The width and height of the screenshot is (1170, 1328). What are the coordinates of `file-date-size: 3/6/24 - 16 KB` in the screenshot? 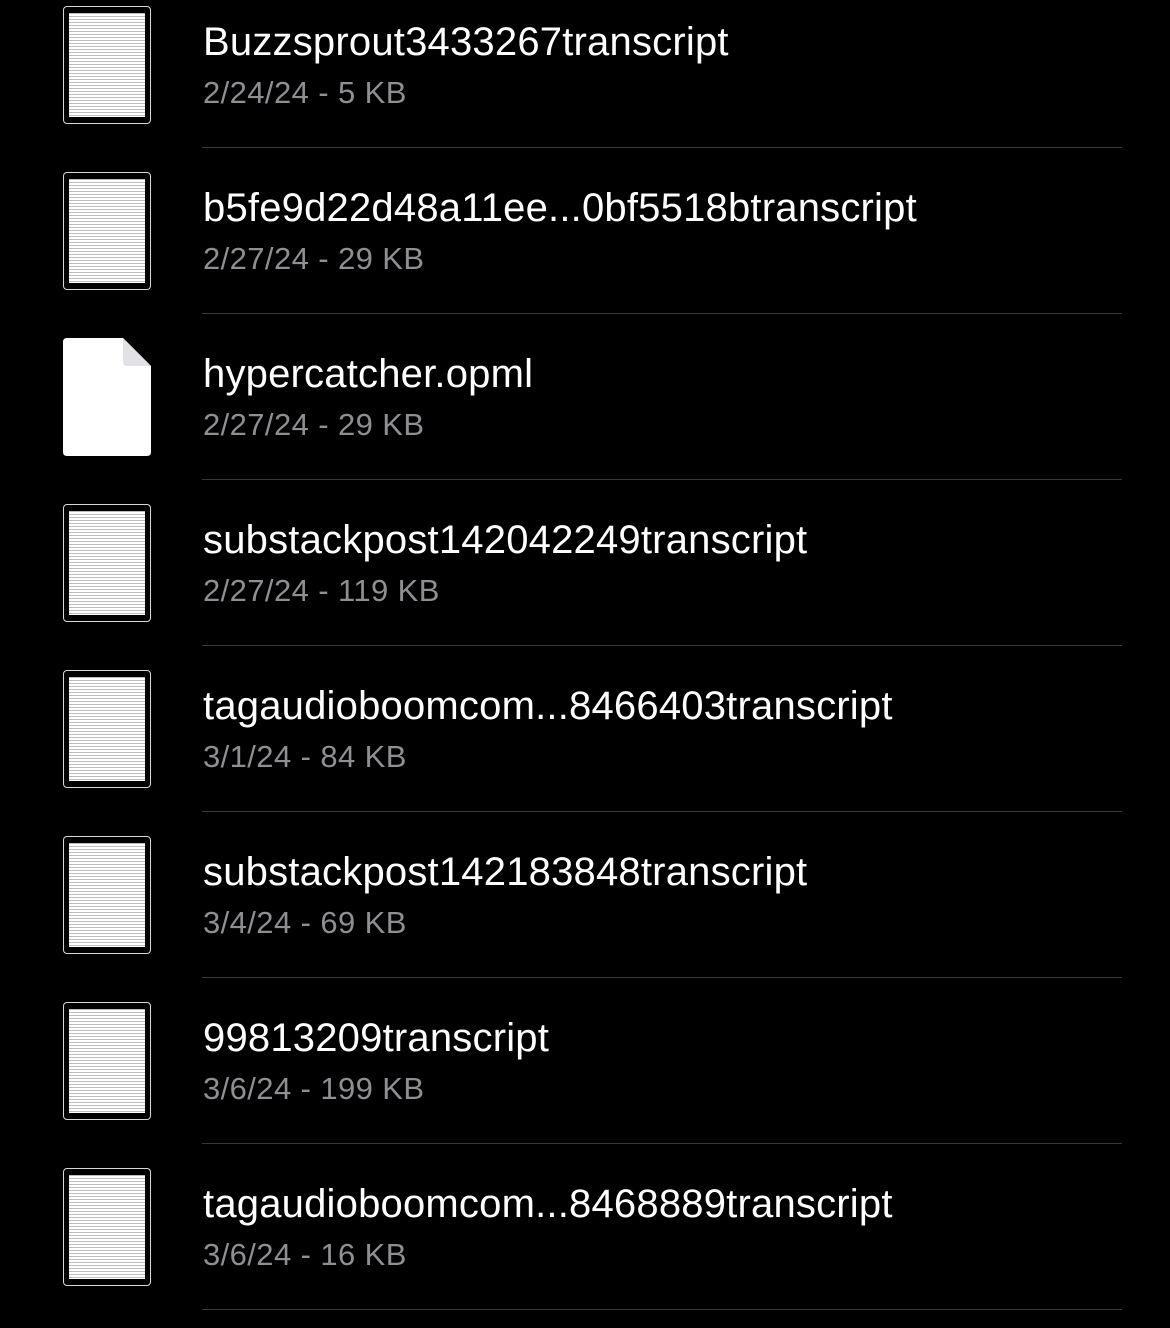 It's located at (305, 1254).